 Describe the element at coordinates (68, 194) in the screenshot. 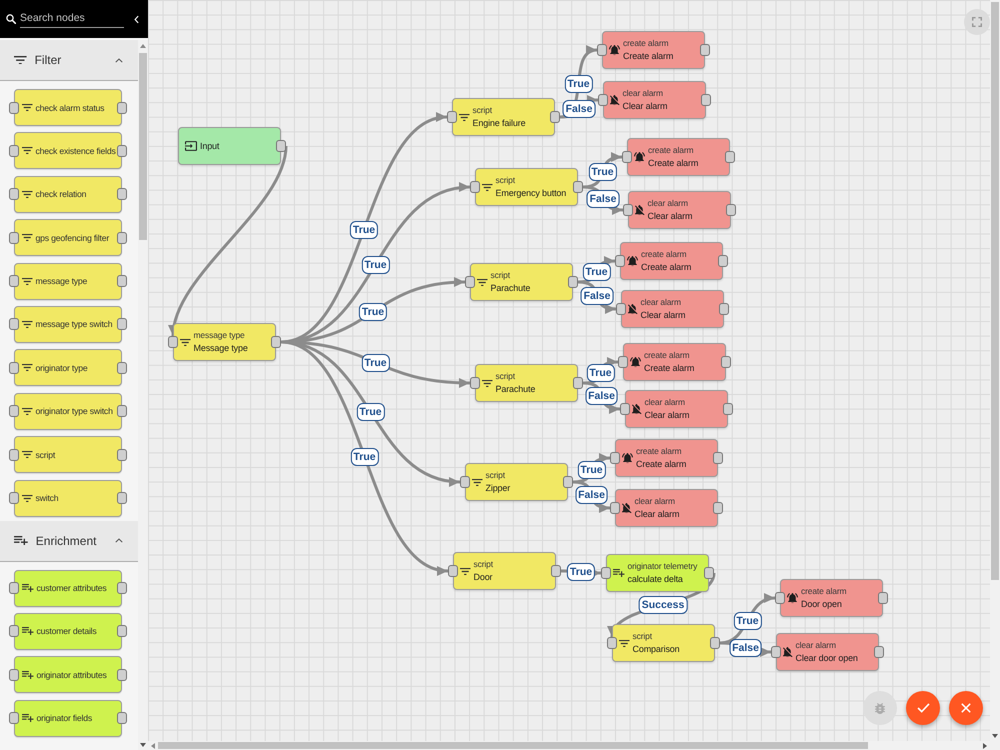

I see `library-node: check relation` at that location.